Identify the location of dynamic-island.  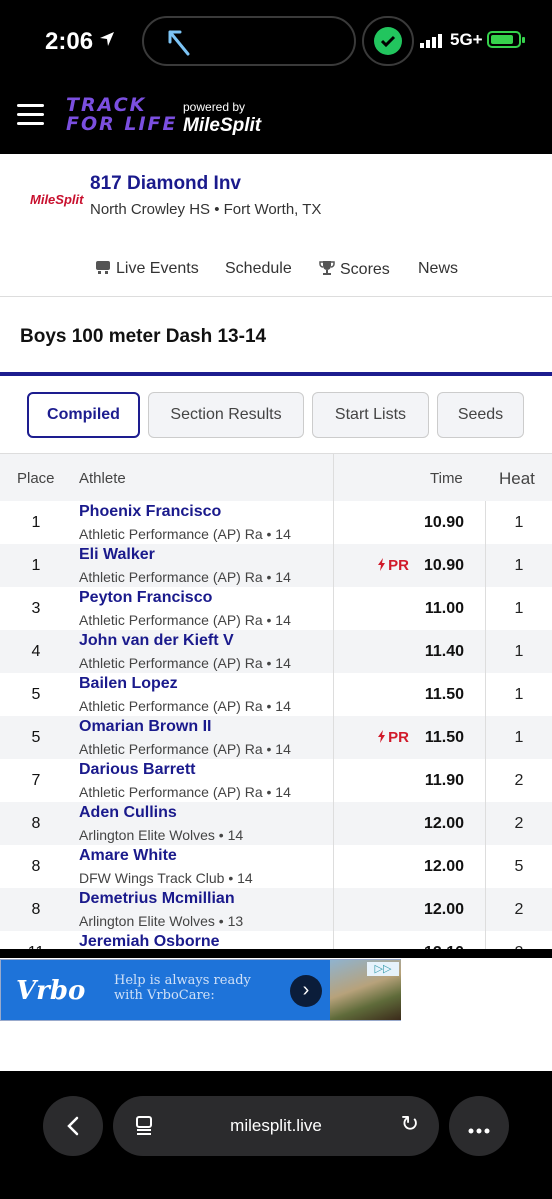
(249, 41).